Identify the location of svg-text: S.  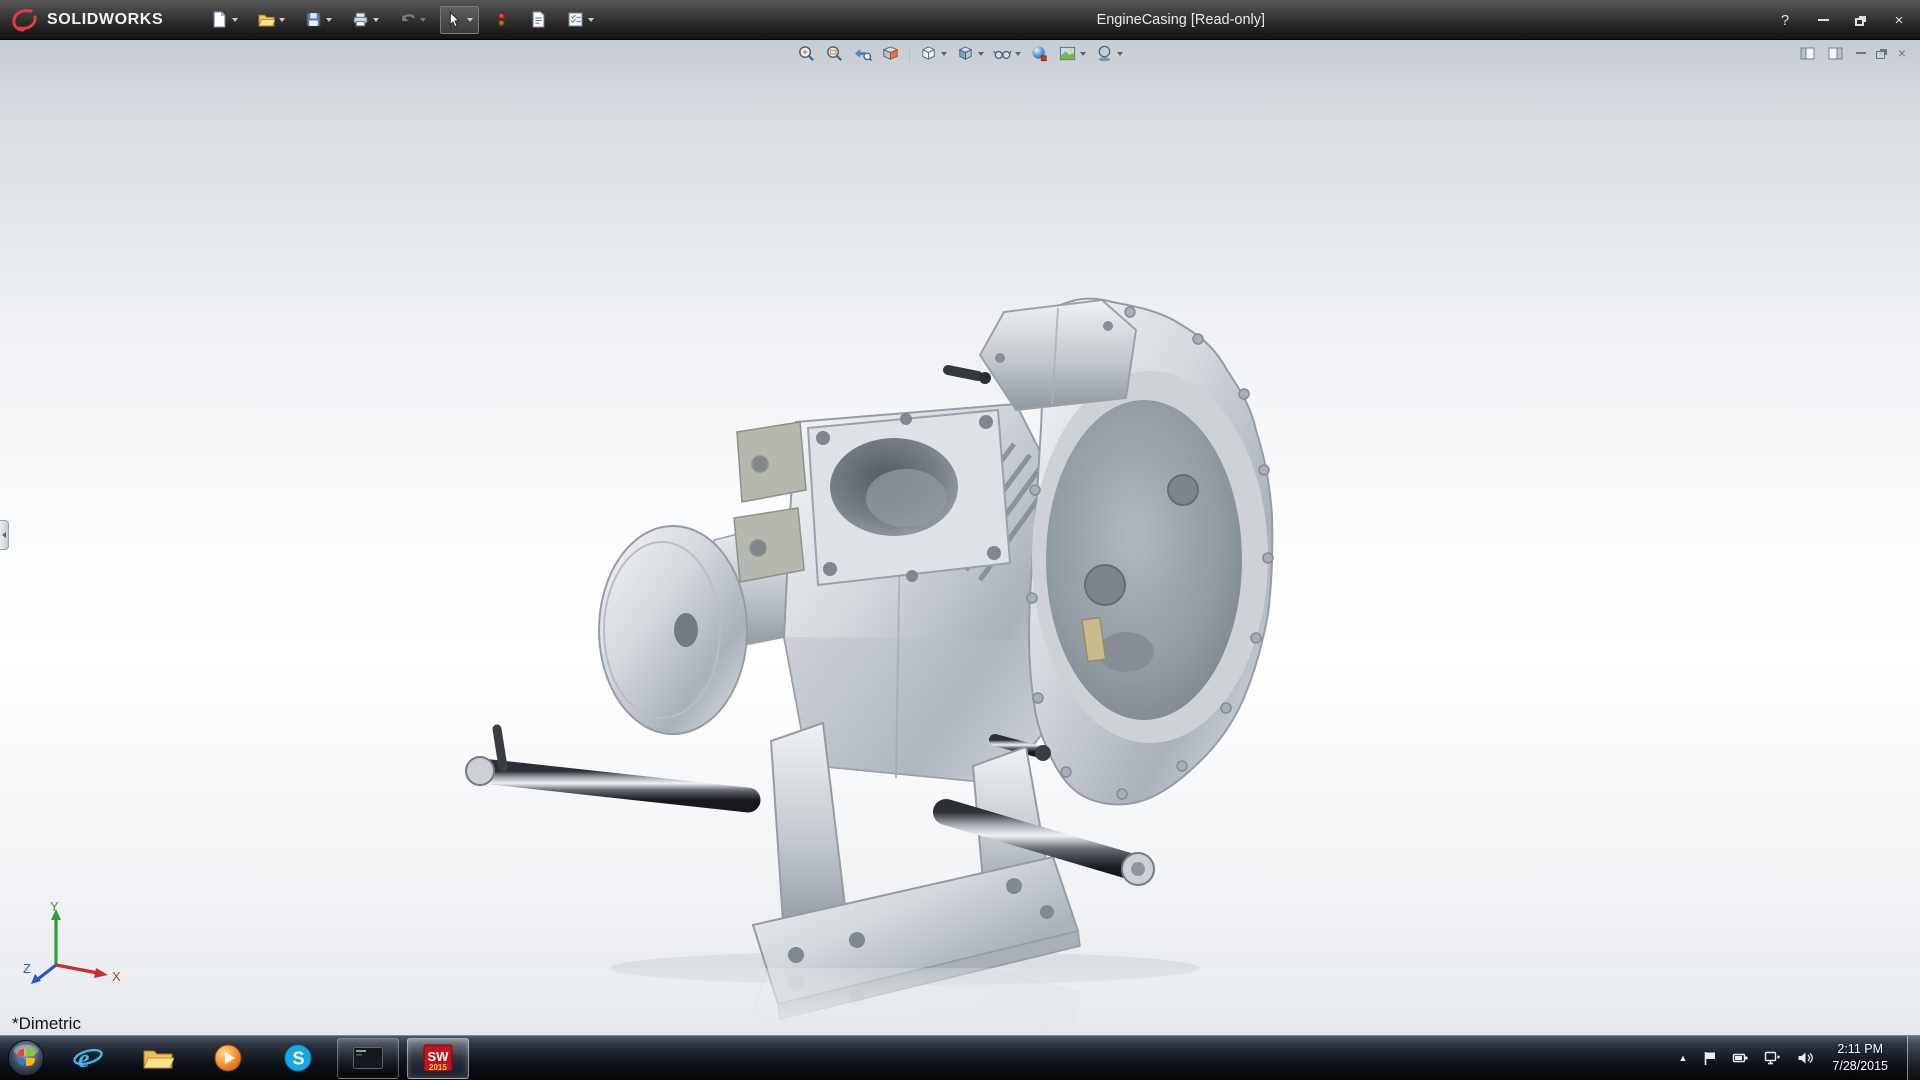
(299, 1059).